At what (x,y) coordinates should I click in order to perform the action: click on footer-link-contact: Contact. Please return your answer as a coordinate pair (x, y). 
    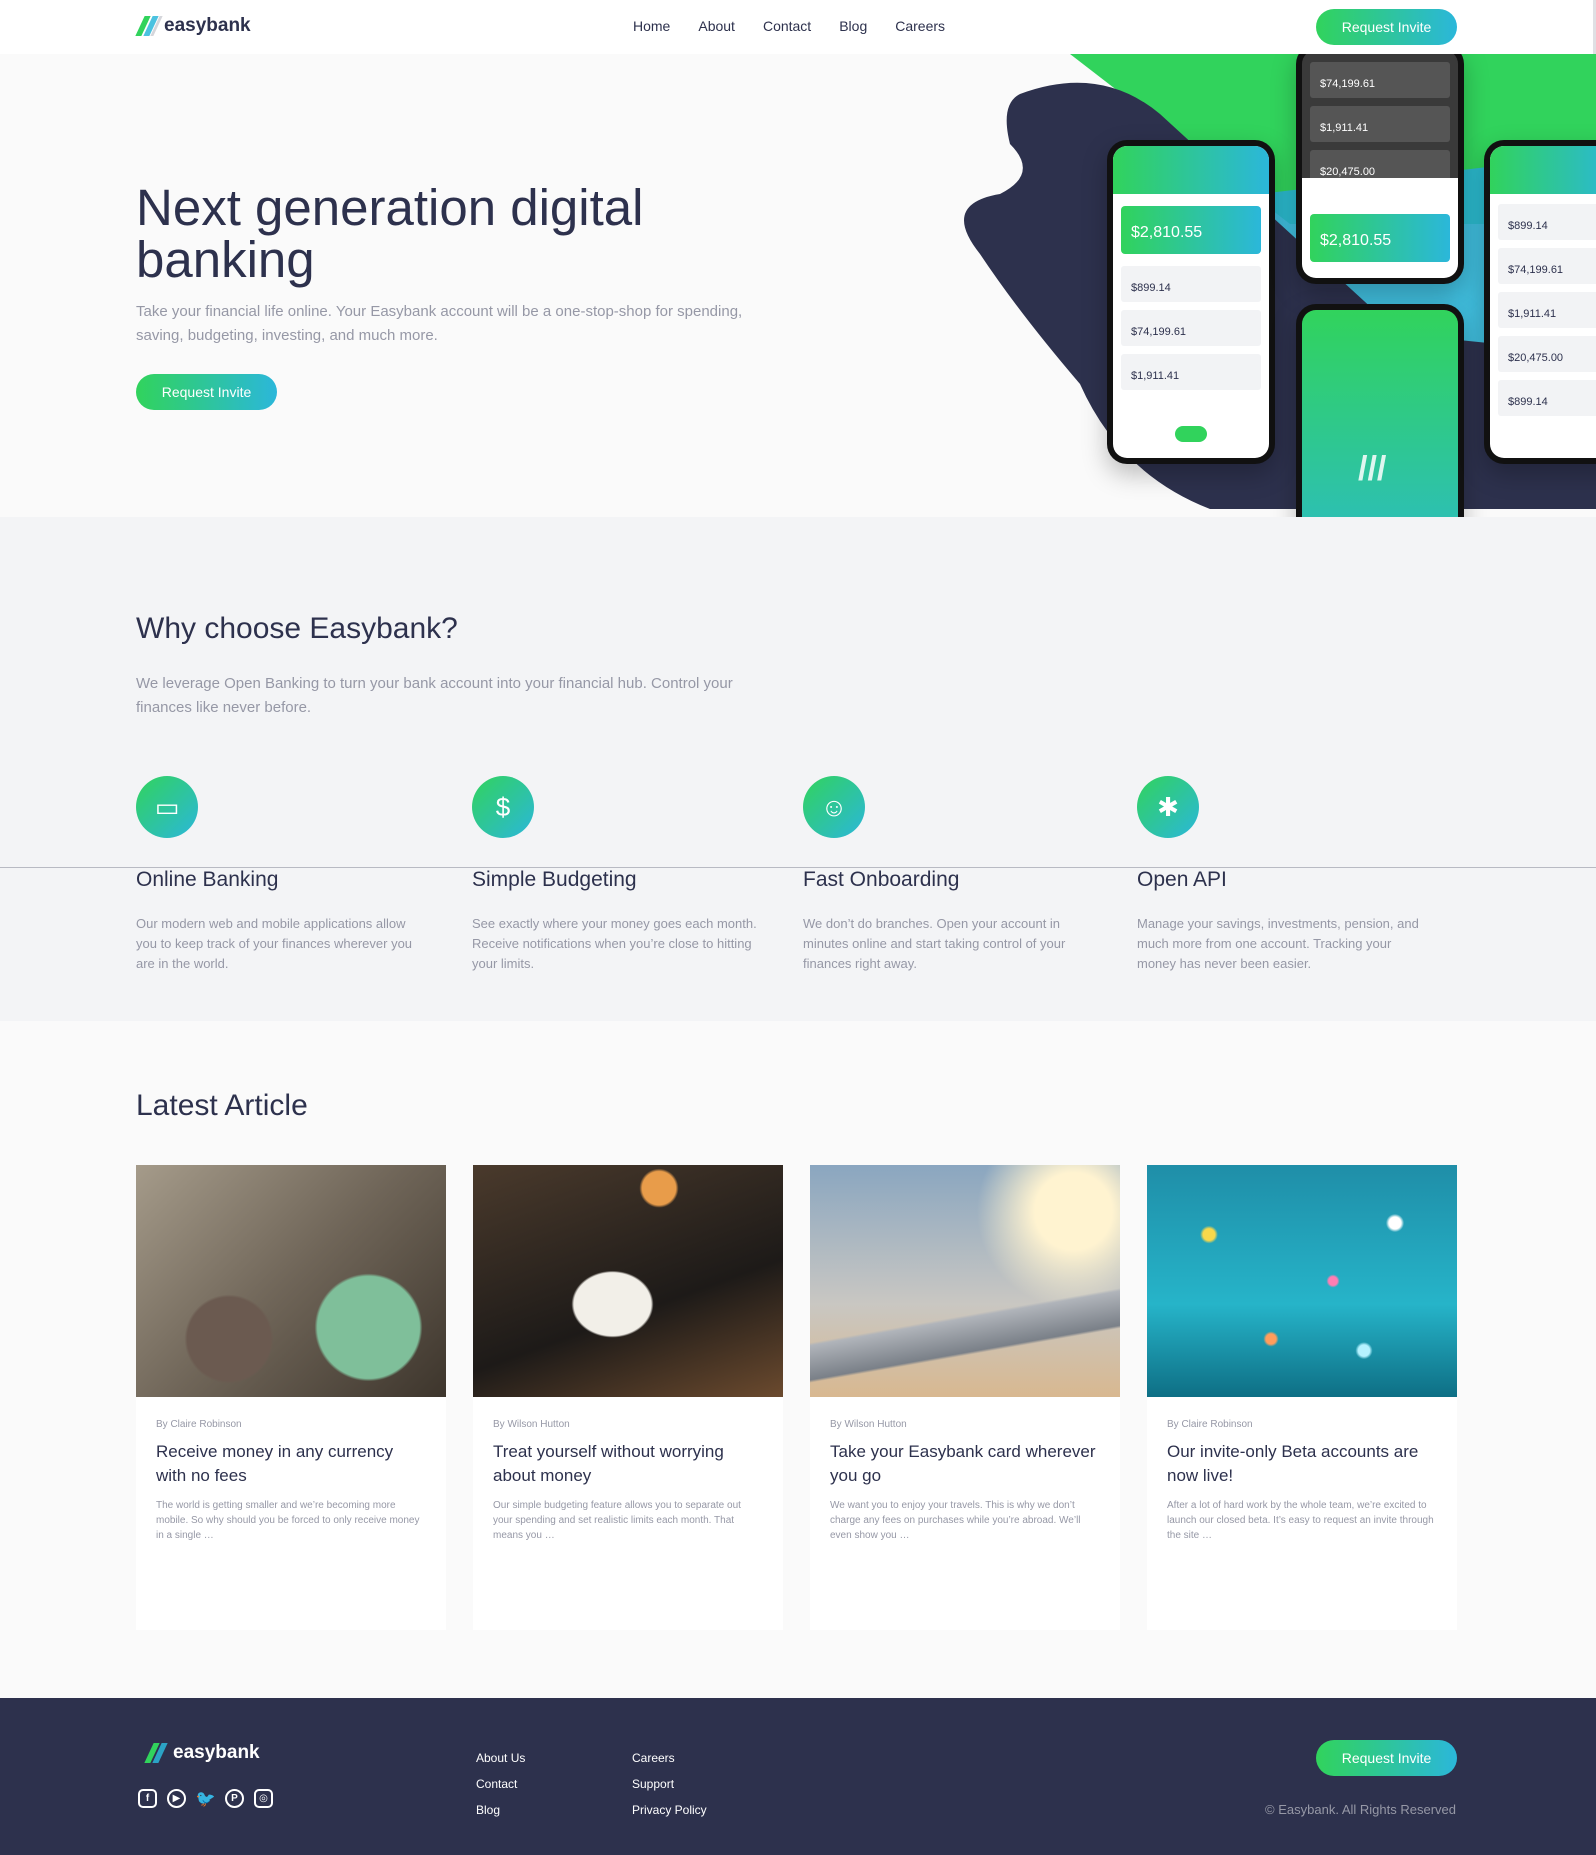
    Looking at the image, I should click on (500, 1784).